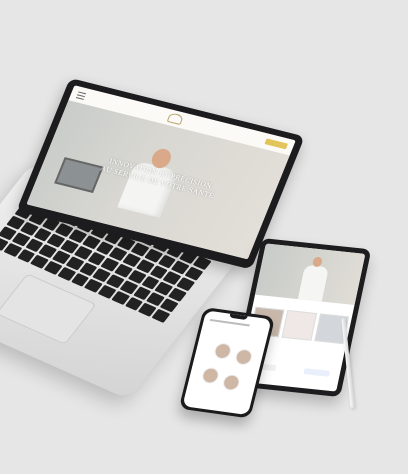 The height and width of the screenshot is (474, 408). What do you see at coordinates (299, 325) in the screenshot?
I see `tablet-card` at bounding box center [299, 325].